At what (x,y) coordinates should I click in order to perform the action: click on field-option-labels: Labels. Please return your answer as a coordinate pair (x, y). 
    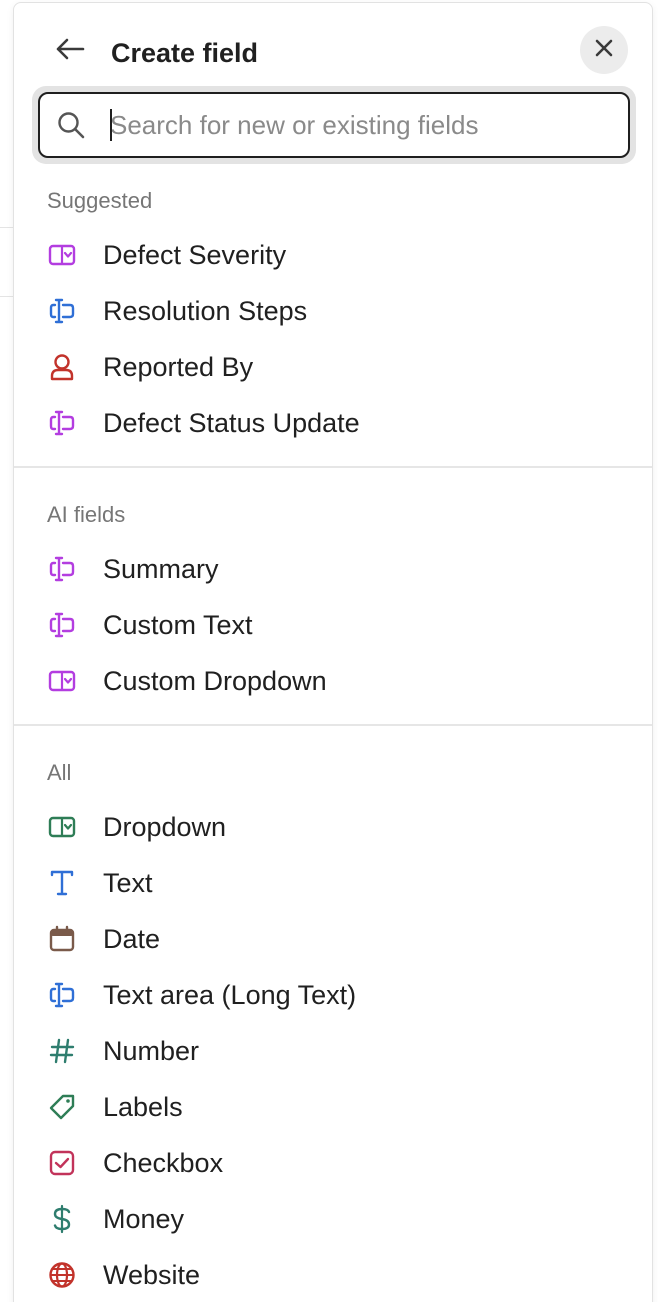
    Looking at the image, I should click on (333, 1106).